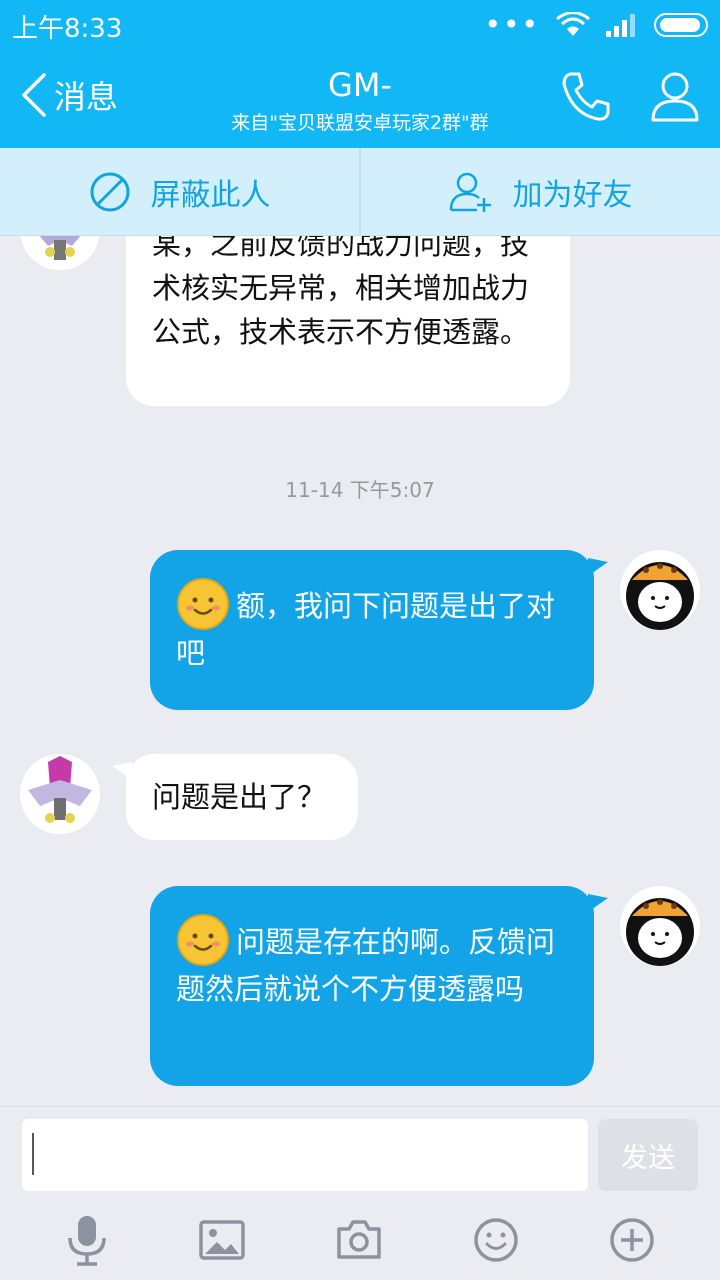  I want to click on image-icon, so click(222, 1240).